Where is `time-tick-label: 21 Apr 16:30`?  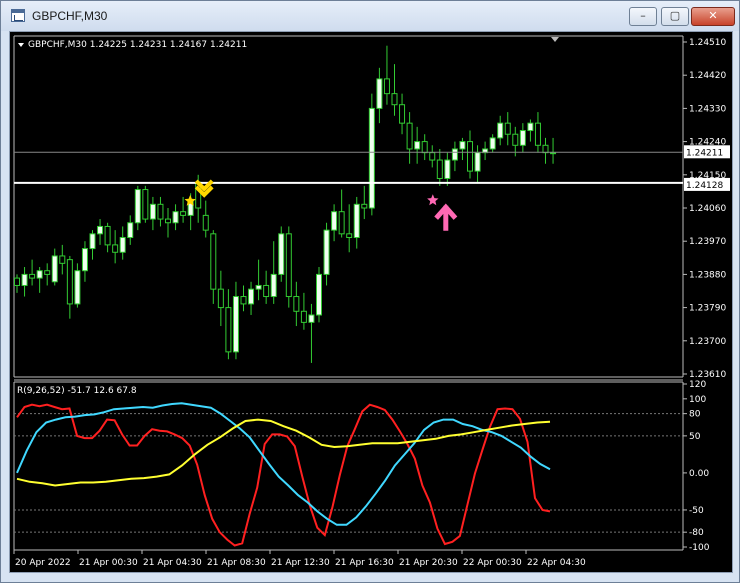
time-tick-label: 21 Apr 16:30 is located at coordinates (364, 563).